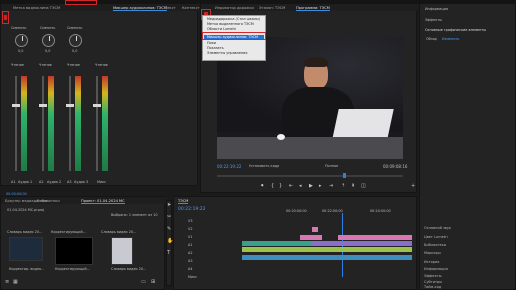 The image size is (516, 290). What do you see at coordinates (433, 276) in the screenshot?
I see `right-list-effects: Эффекты` at bounding box center [433, 276].